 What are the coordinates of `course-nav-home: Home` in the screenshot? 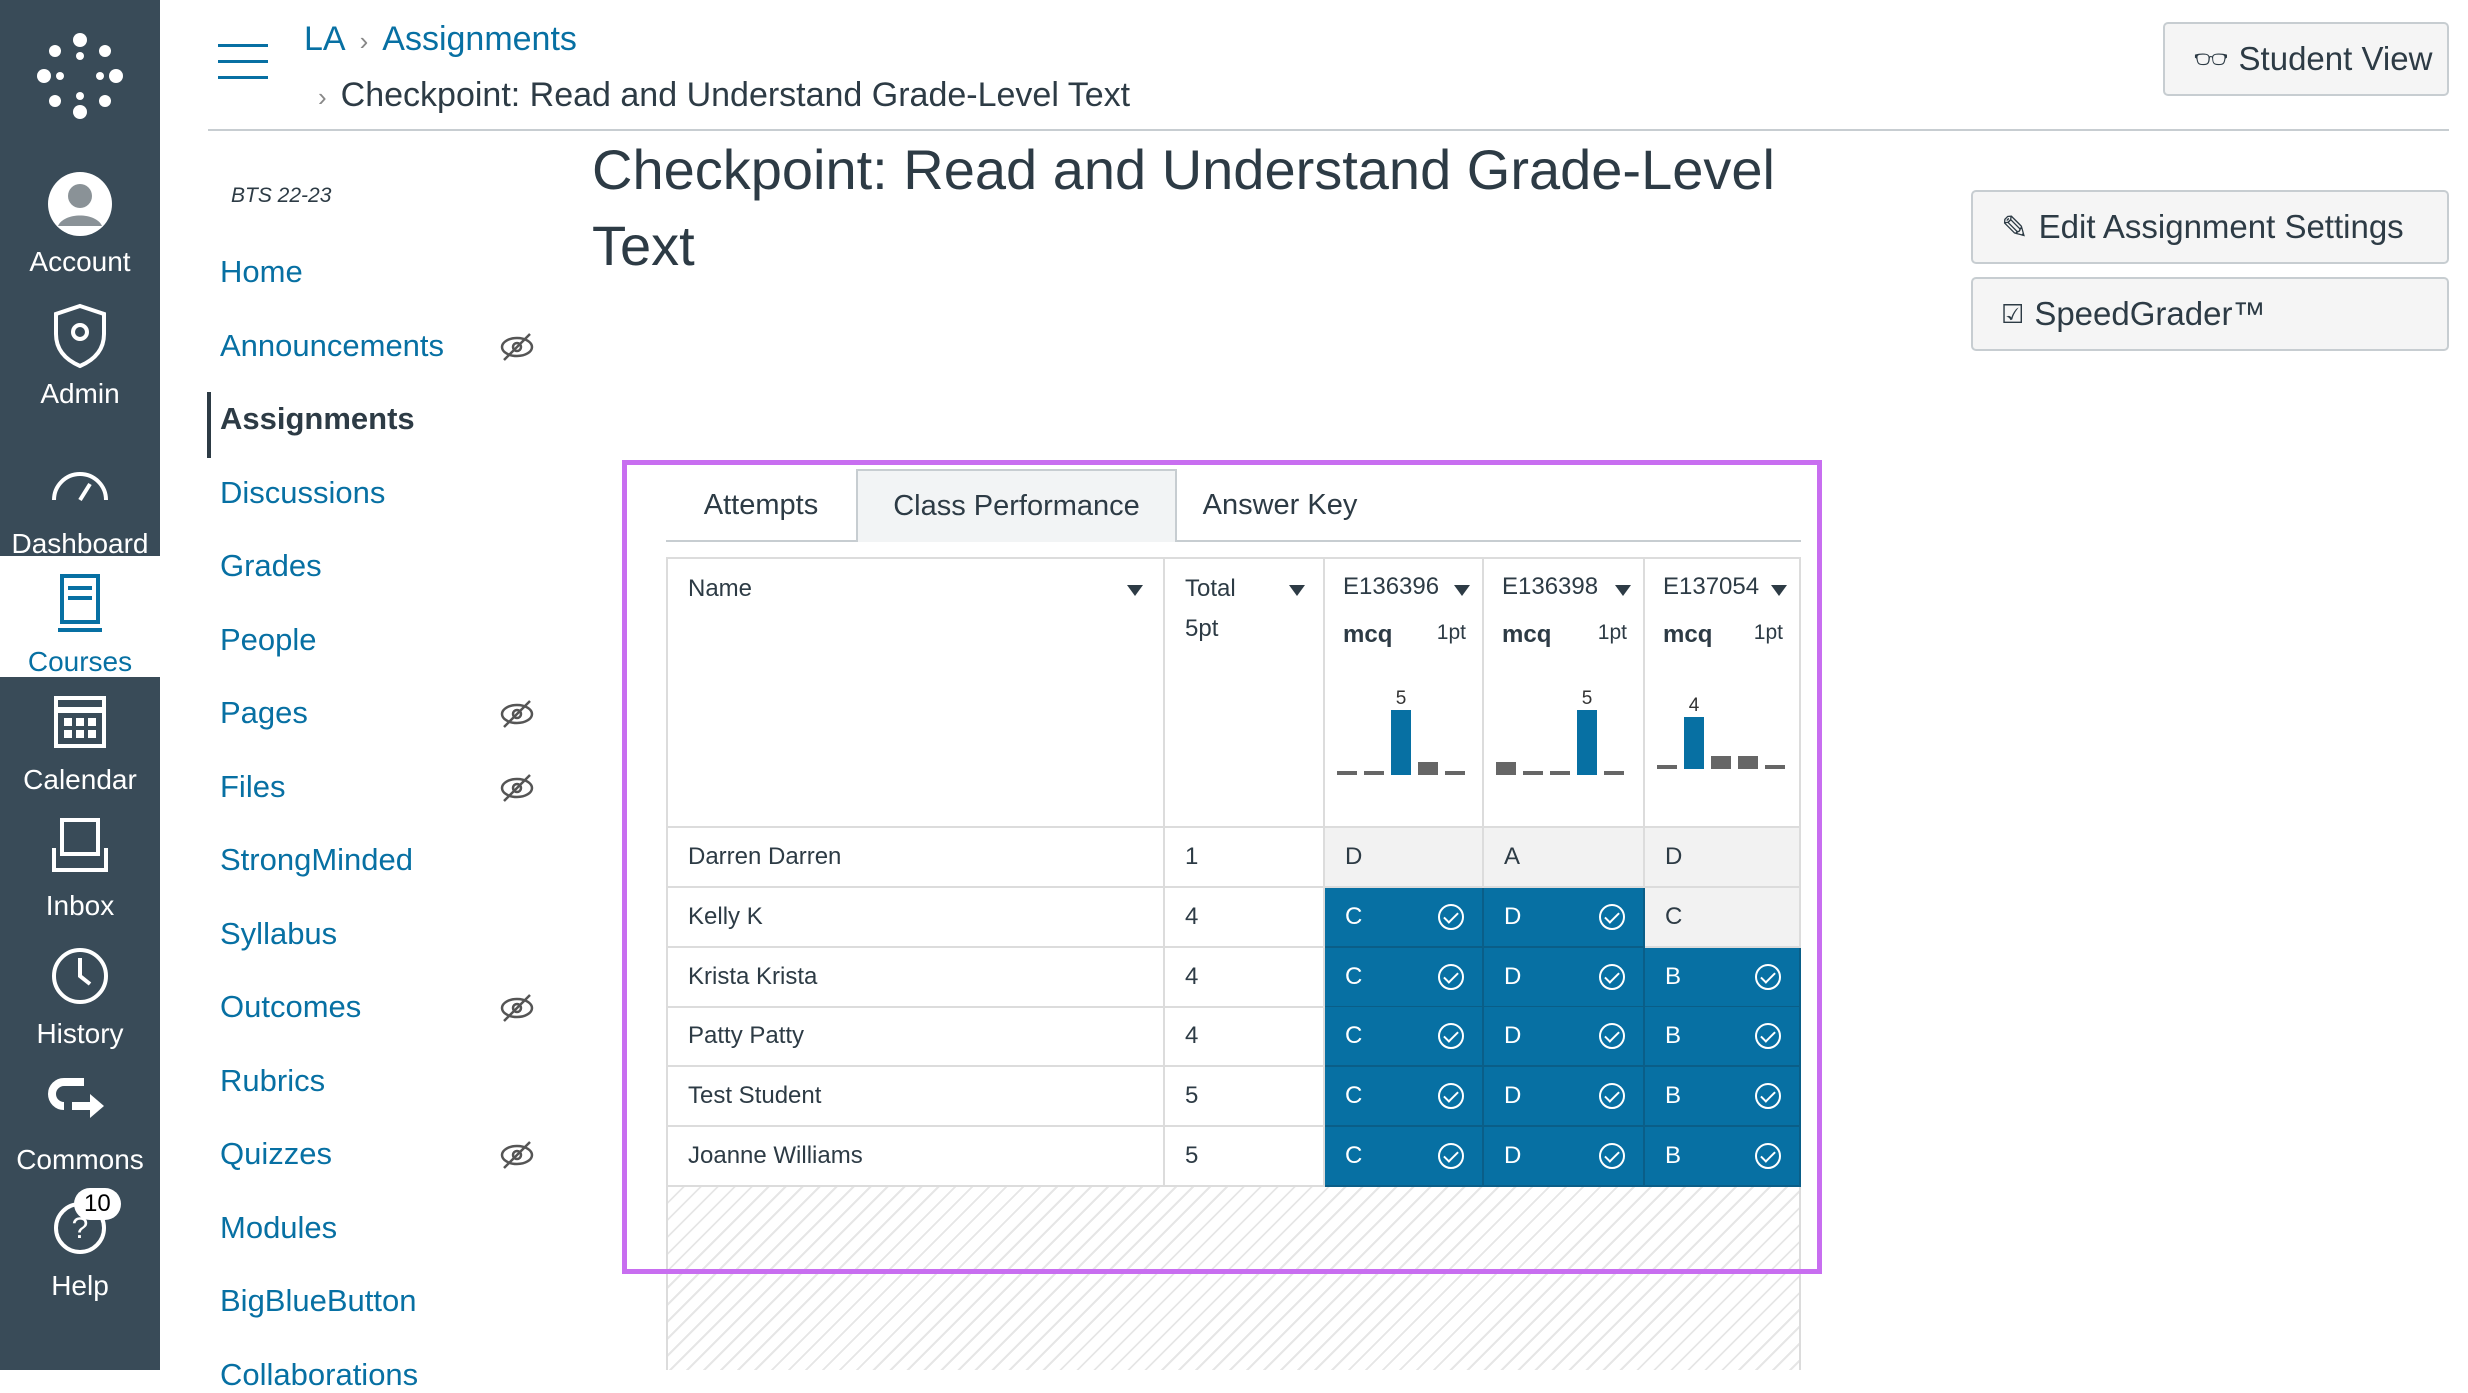 It's located at (261, 272).